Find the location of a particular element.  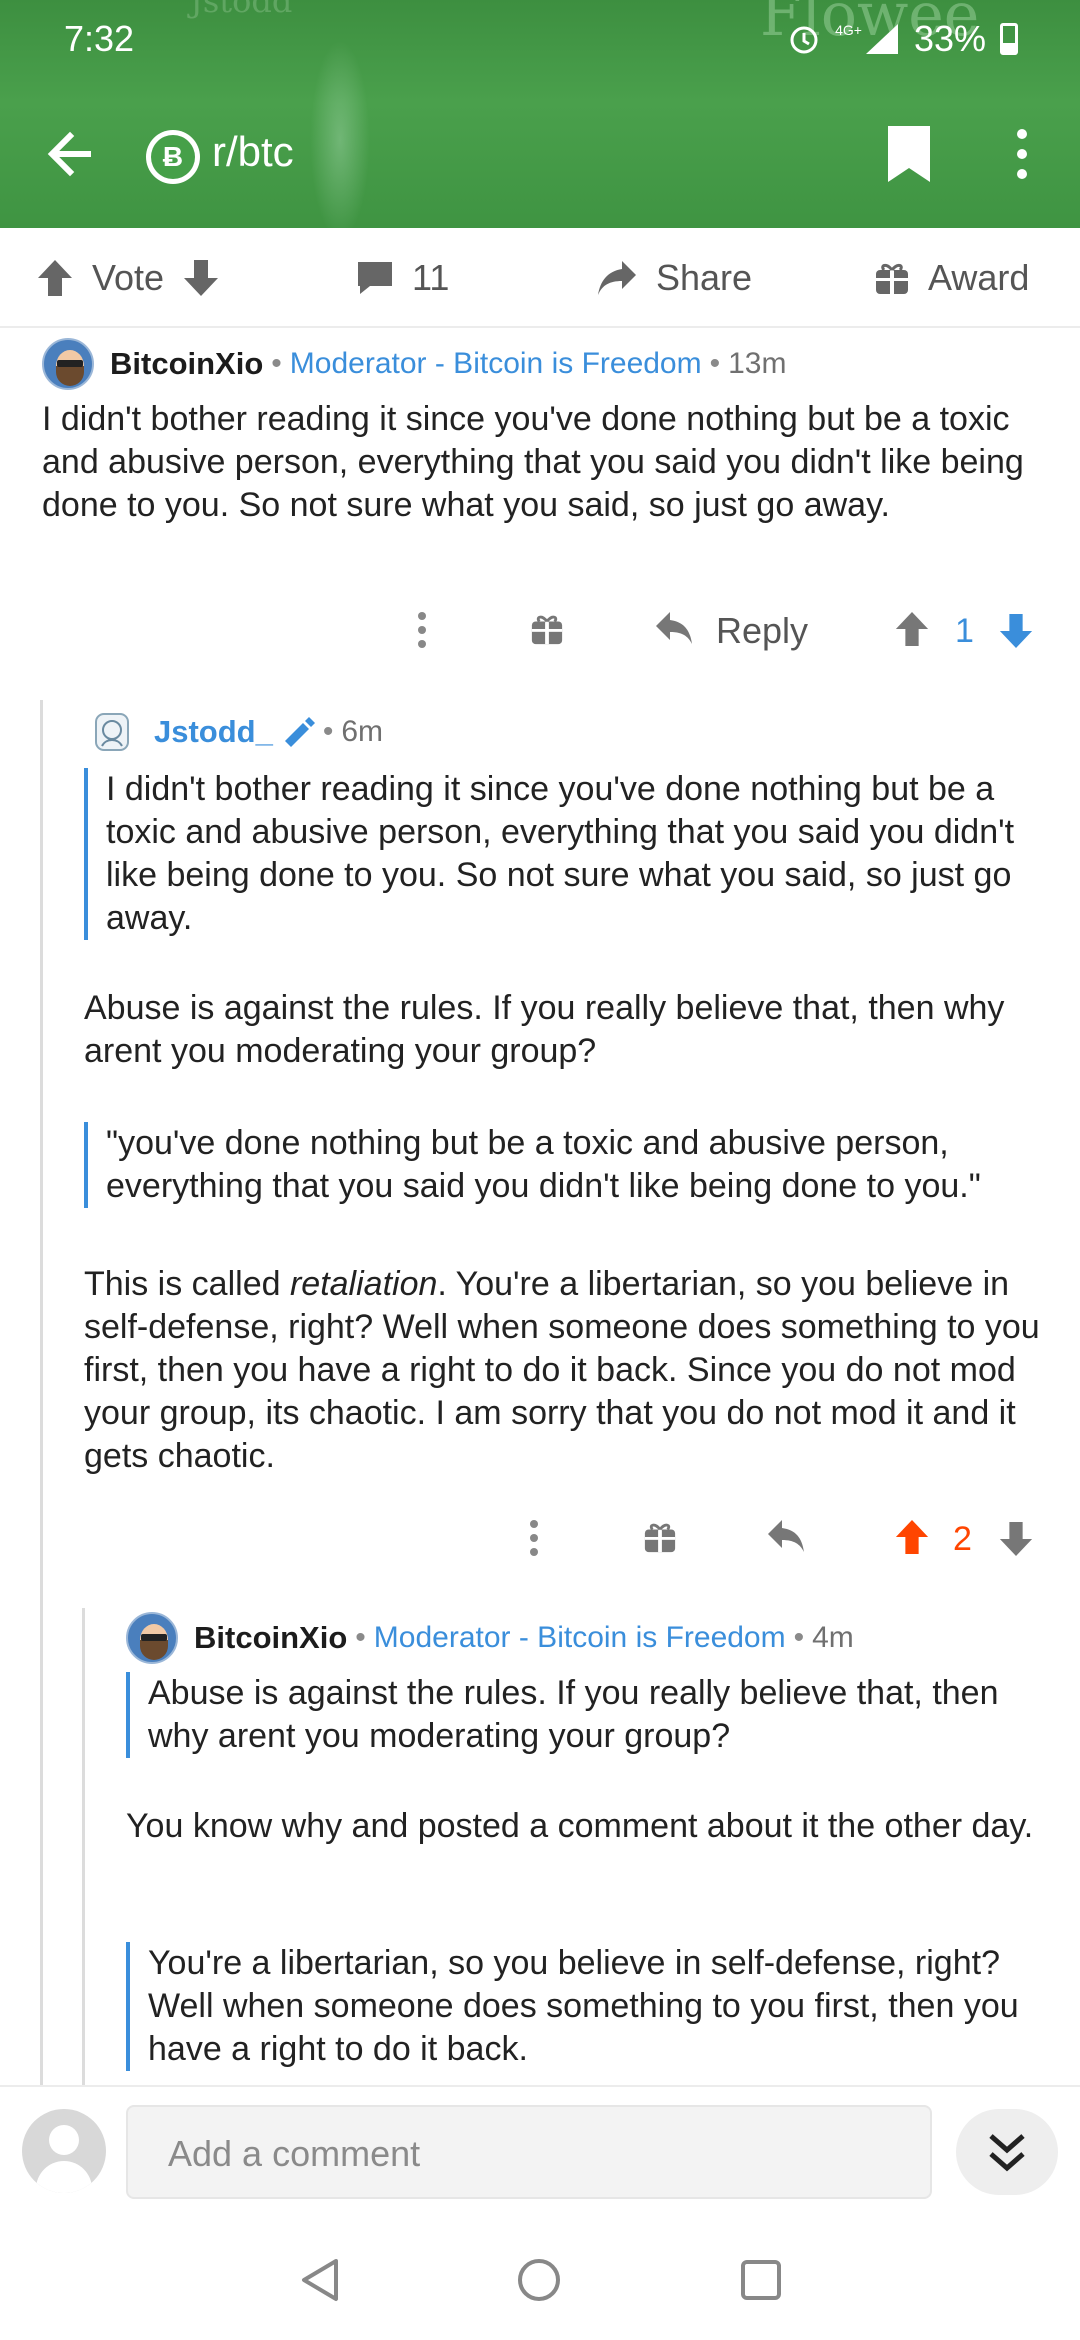

toolbar: Ƀ r/btc is located at coordinates (540, 157).